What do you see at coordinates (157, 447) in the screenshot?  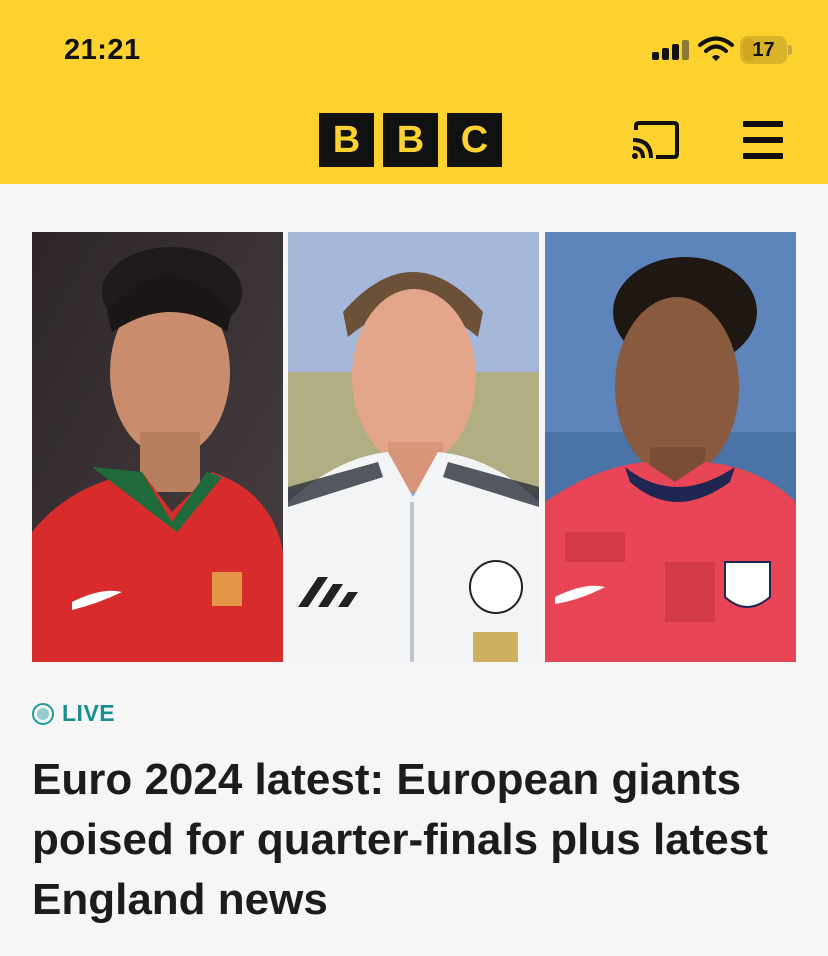 I see `portugal-player-photo` at bounding box center [157, 447].